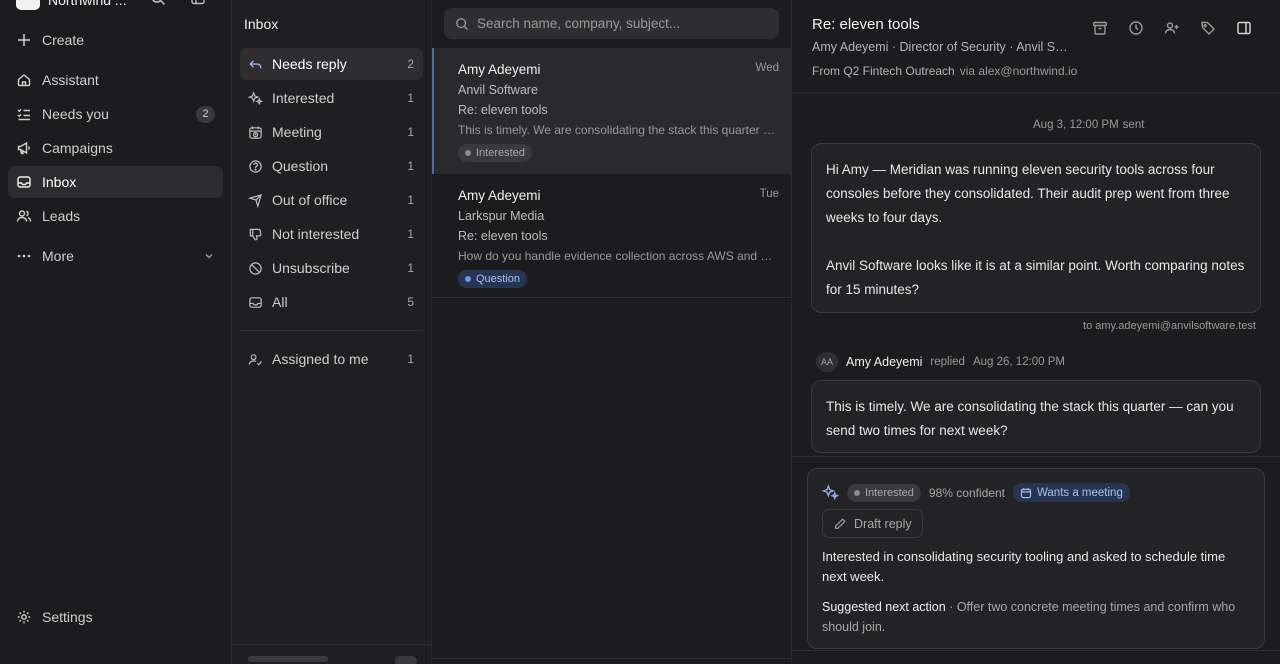 Image resolution: width=1280 pixels, height=664 pixels. Describe the element at coordinates (493, 279) in the screenshot. I see `status-badge: Question` at that location.